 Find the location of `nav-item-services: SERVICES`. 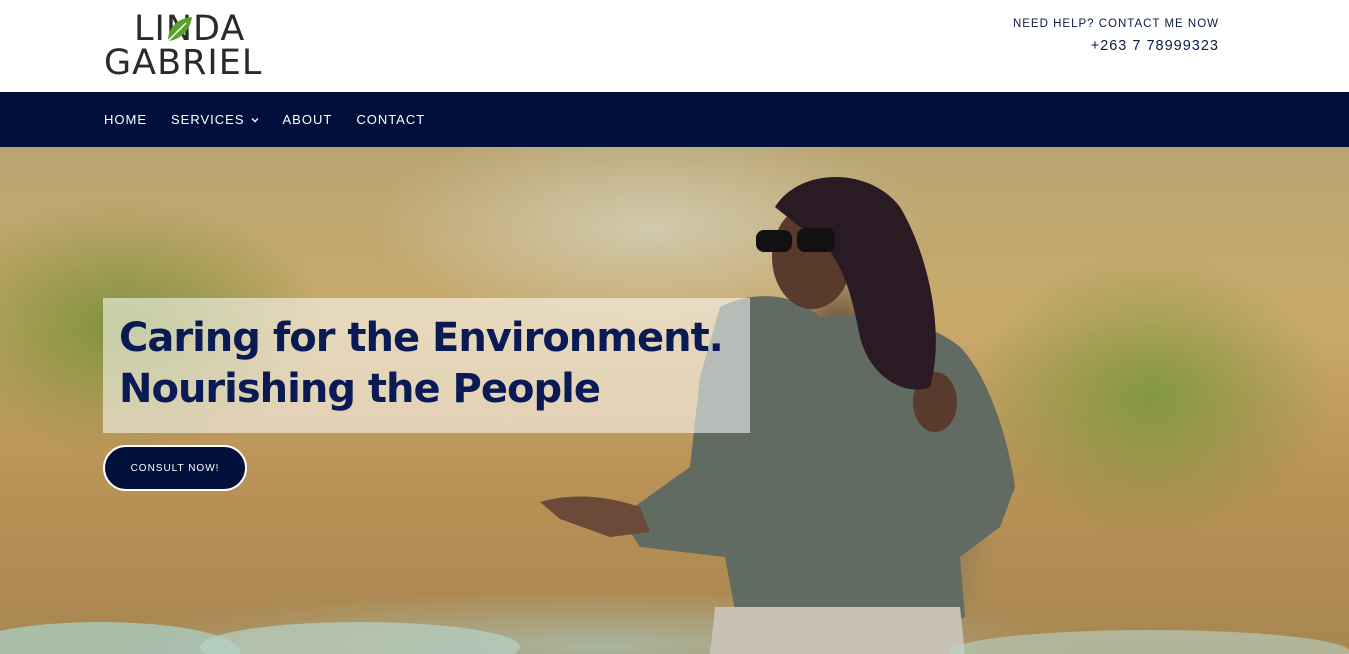

nav-item-services: SERVICES is located at coordinates (215, 119).